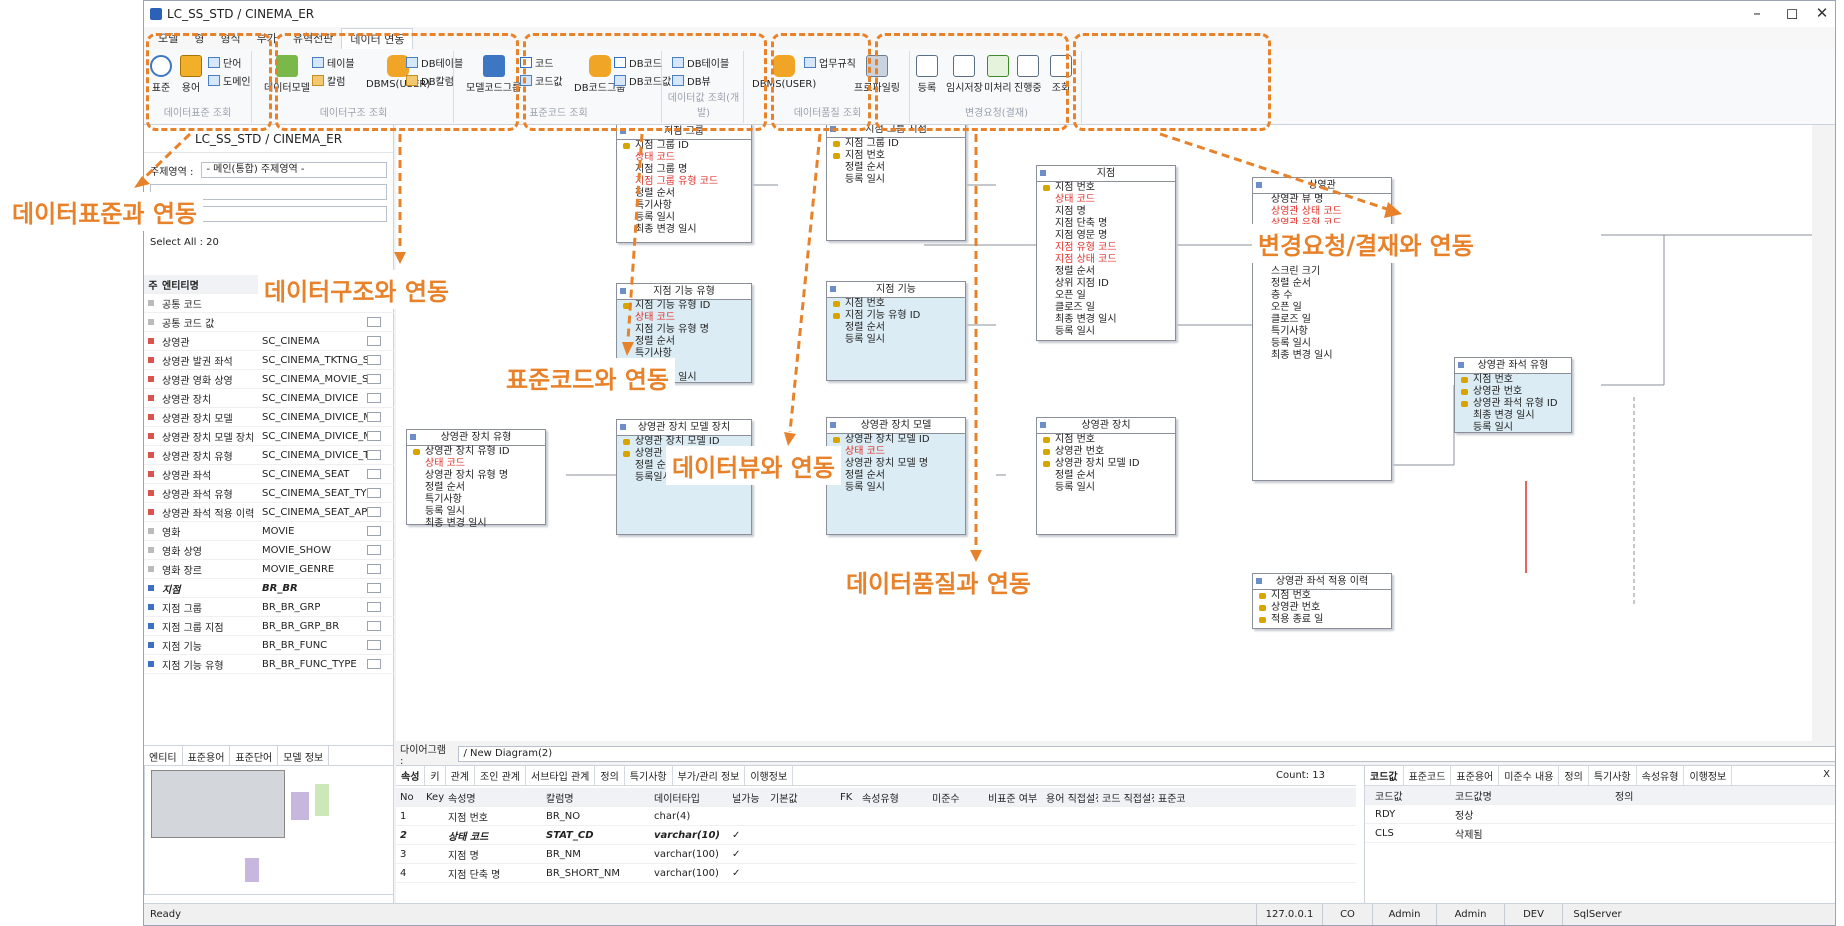  Describe the element at coordinates (304, 755) in the screenshot. I see `tab-model-info: 모델 정보` at that location.